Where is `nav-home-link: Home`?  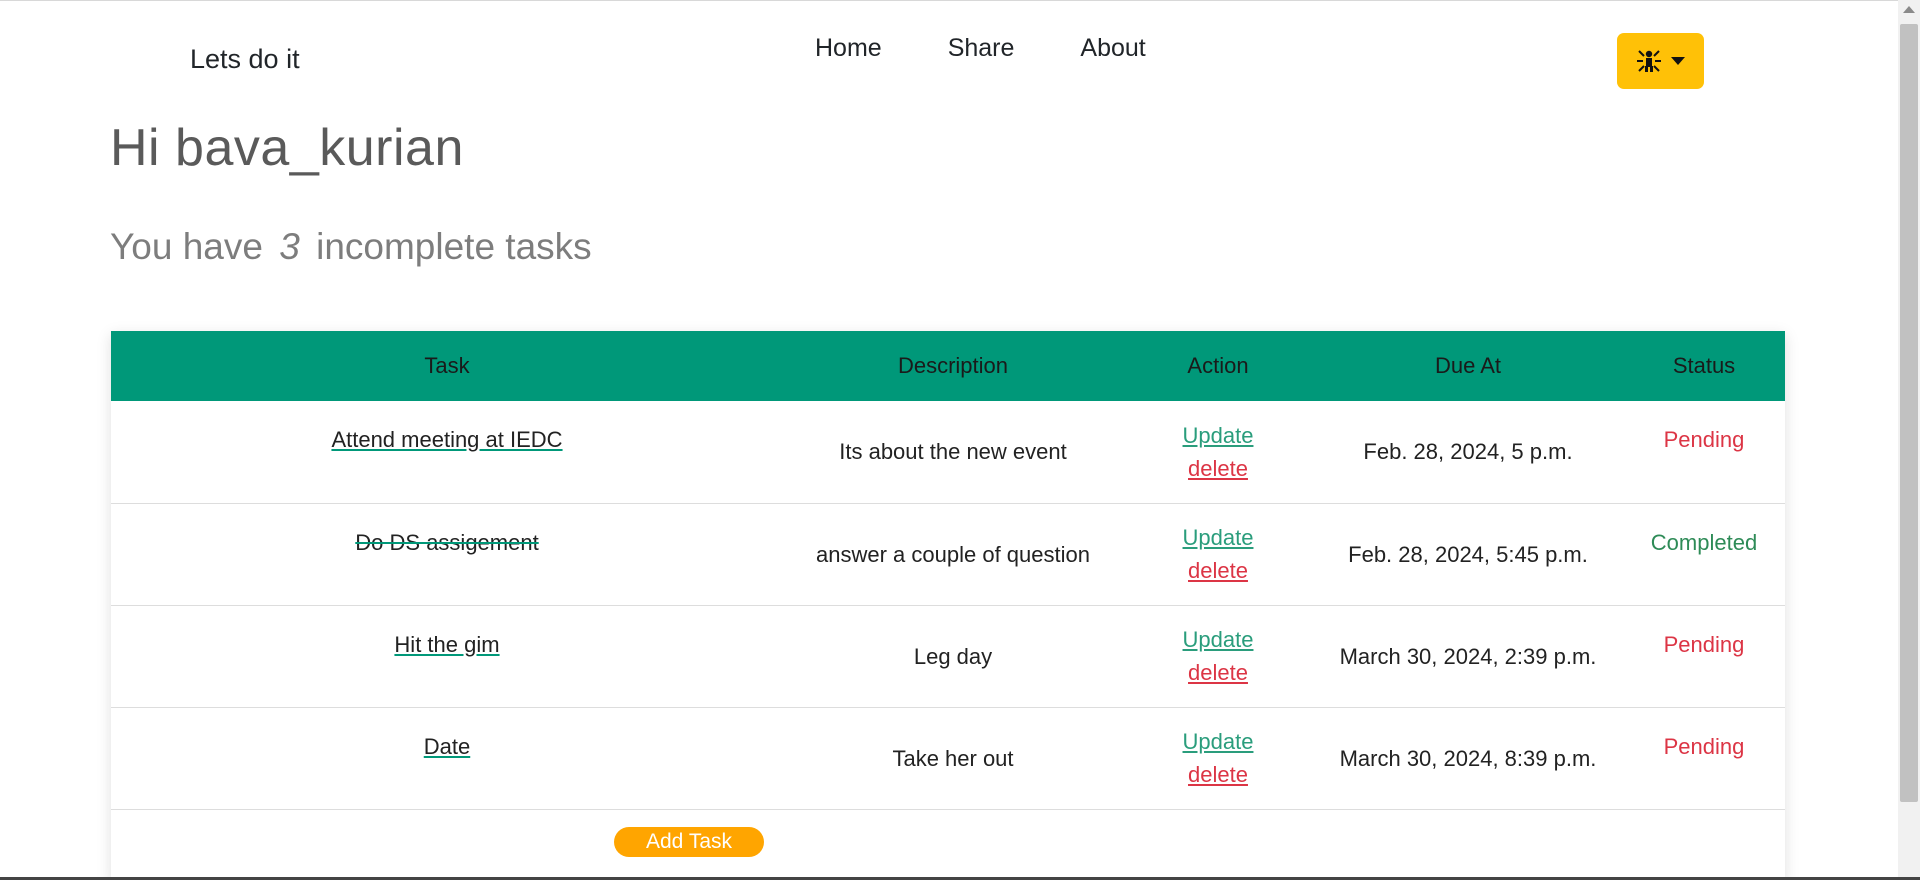 nav-home-link: Home is located at coordinates (848, 48).